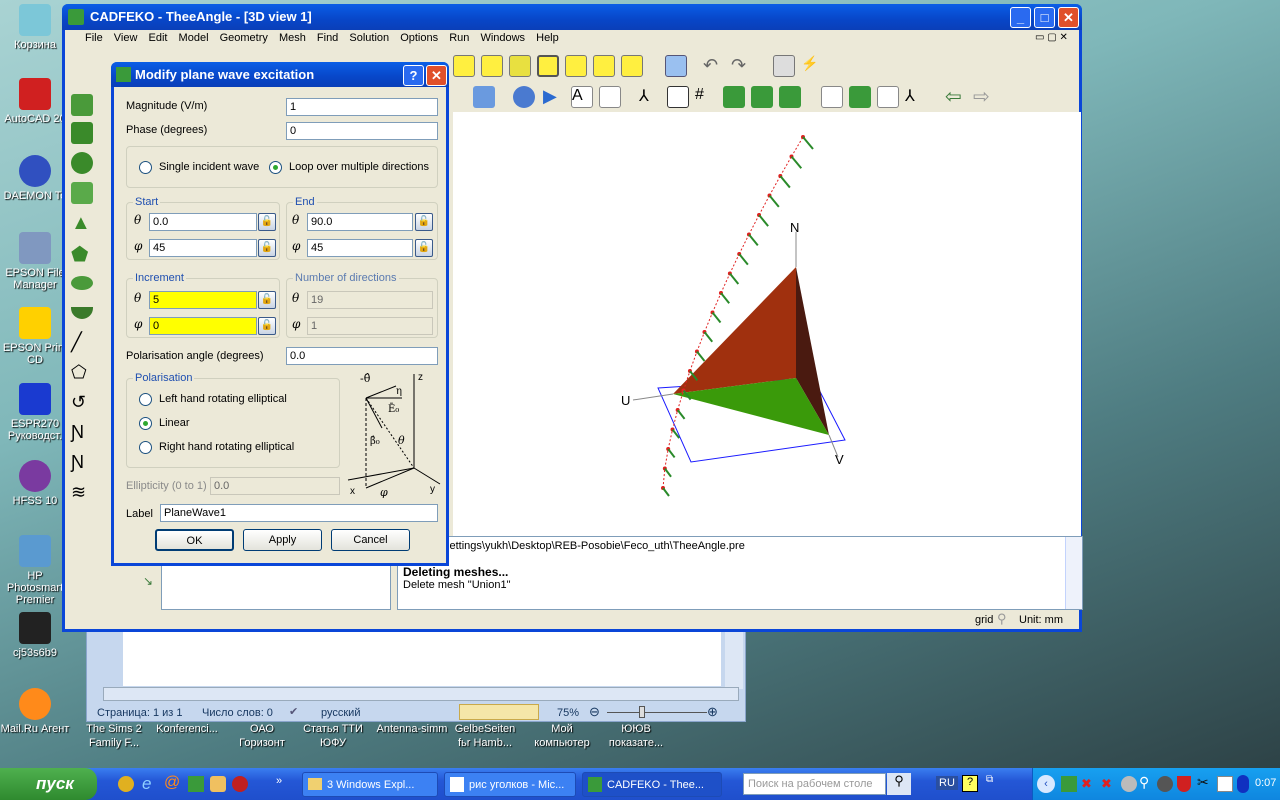 This screenshot has height=800, width=1280. What do you see at coordinates (370, 540) in the screenshot?
I see `cancel-button: Cancel` at bounding box center [370, 540].